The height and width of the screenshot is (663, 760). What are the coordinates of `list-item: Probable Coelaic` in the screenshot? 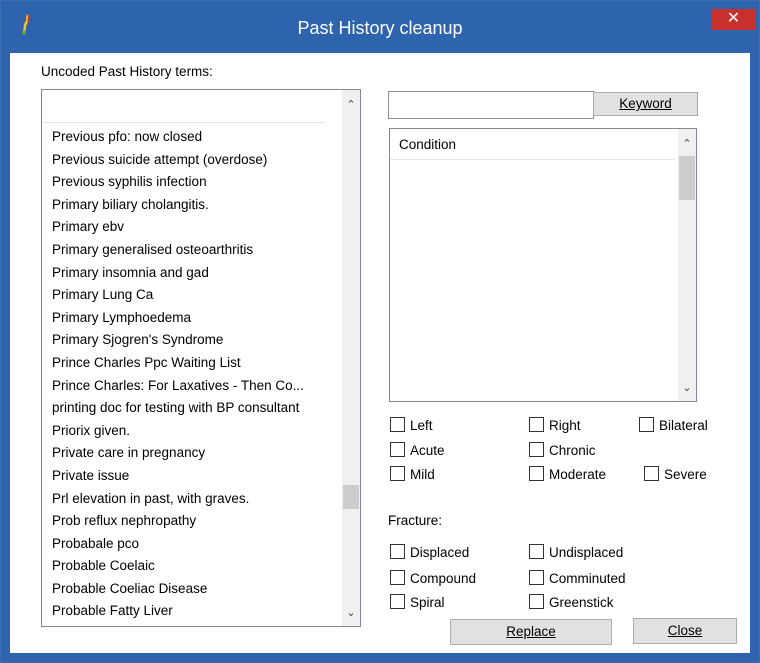 It's located at (189, 566).